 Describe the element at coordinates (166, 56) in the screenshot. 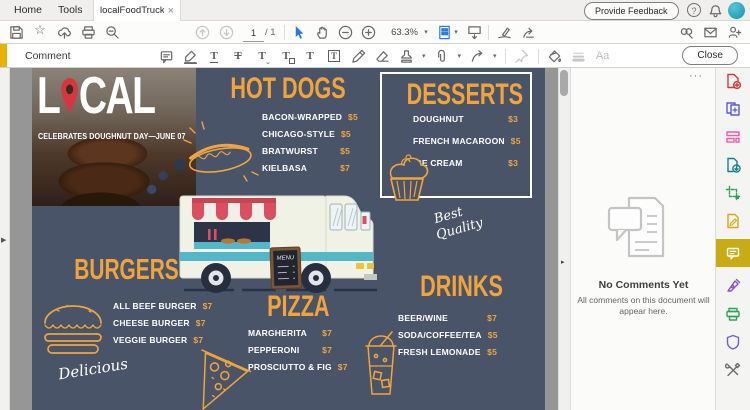

I see `sticky-note-button` at that location.